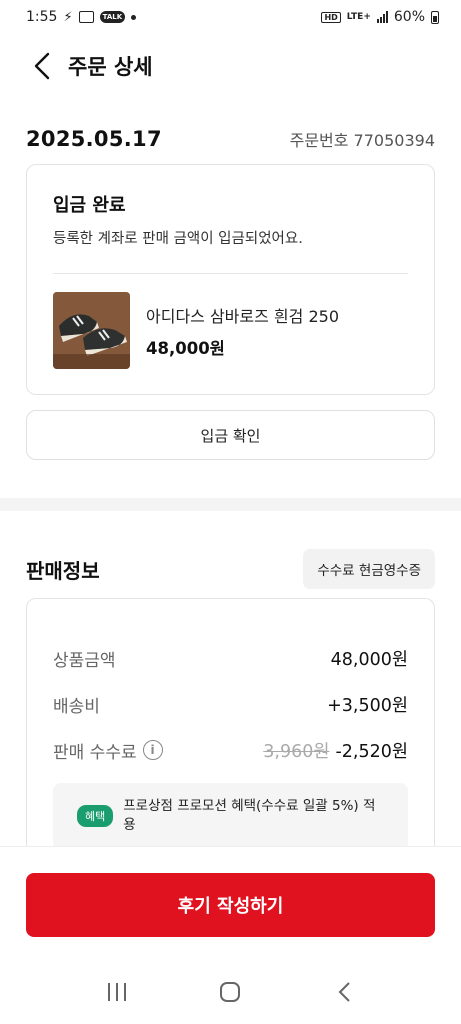 Image resolution: width=461 pixels, height=1024 pixels. Describe the element at coordinates (367, 705) in the screenshot. I see `shipping-value: +3,500원` at that location.